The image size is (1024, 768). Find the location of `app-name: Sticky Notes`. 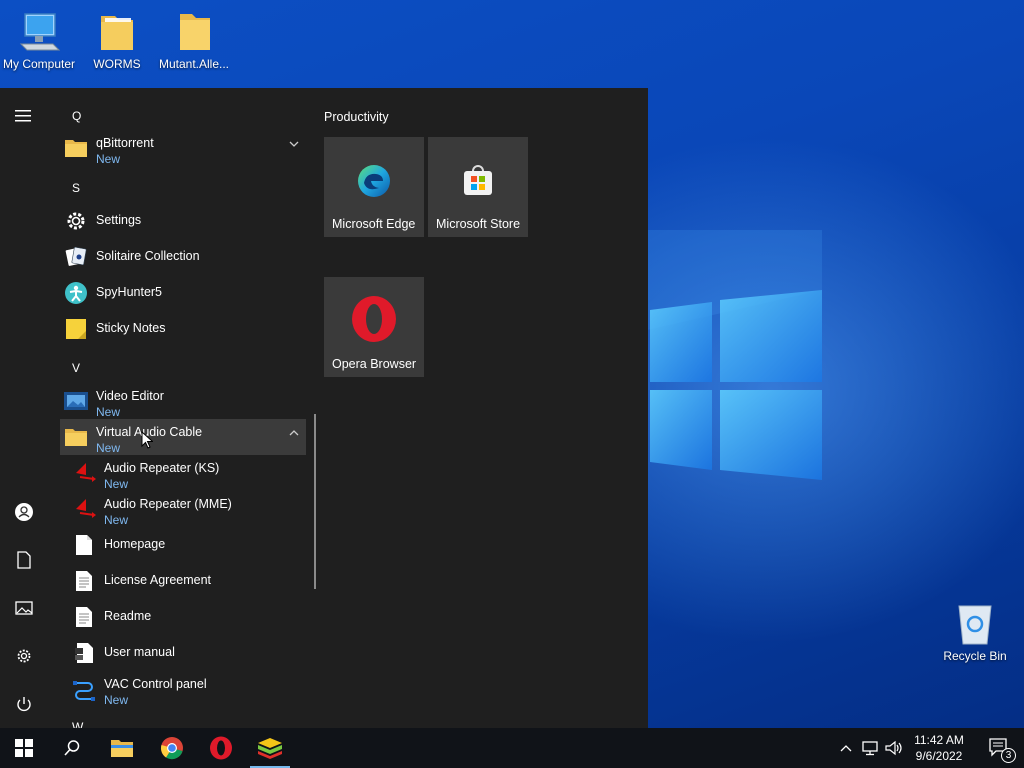

app-name: Sticky Notes is located at coordinates (131, 328).